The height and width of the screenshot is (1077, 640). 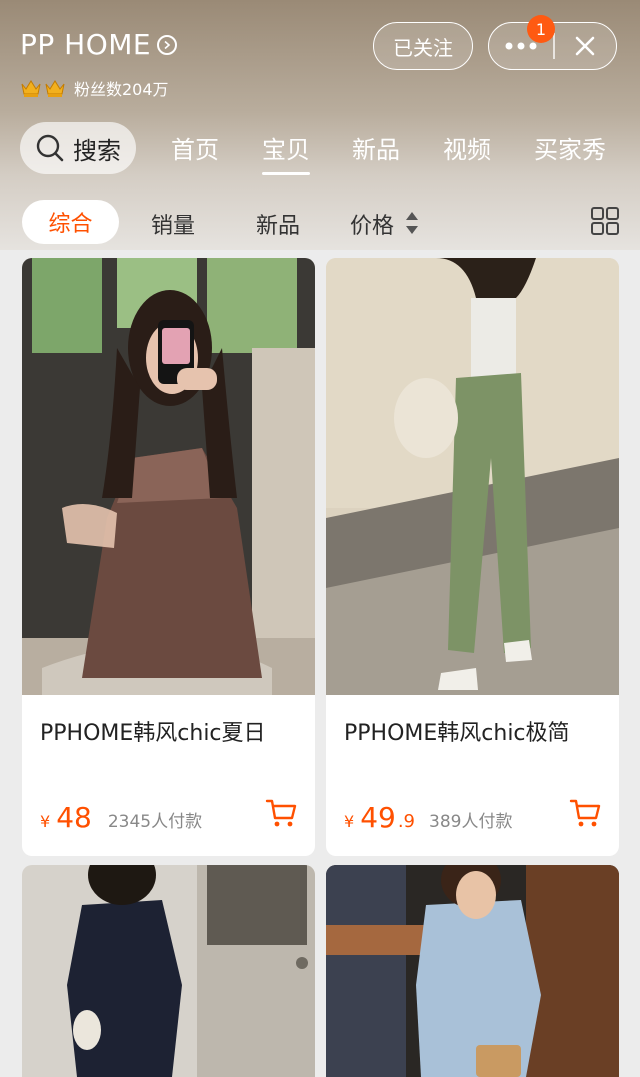 What do you see at coordinates (97, 150) in the screenshot?
I see `search-label: 搜索` at bounding box center [97, 150].